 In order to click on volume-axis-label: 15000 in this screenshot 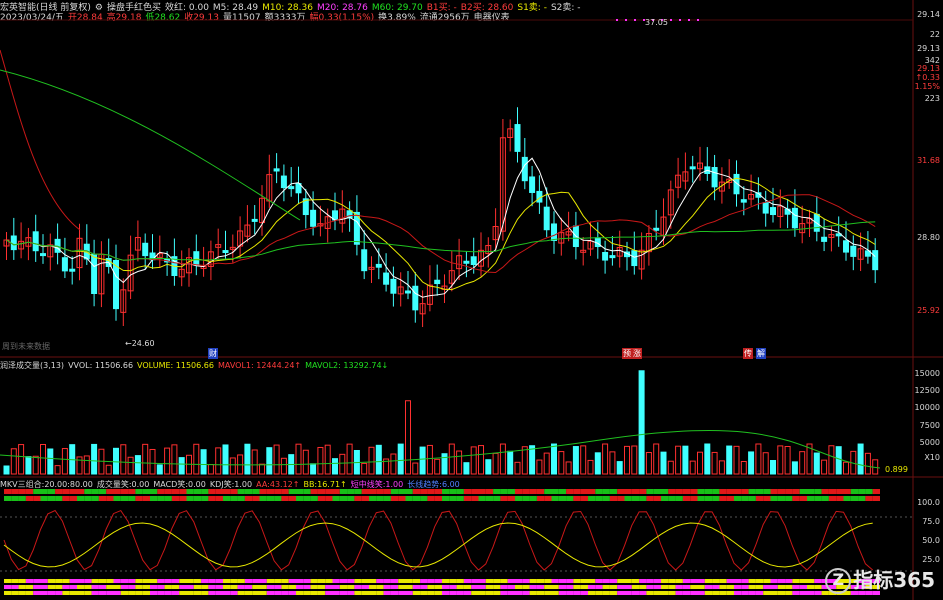, I will do `click(927, 373)`.